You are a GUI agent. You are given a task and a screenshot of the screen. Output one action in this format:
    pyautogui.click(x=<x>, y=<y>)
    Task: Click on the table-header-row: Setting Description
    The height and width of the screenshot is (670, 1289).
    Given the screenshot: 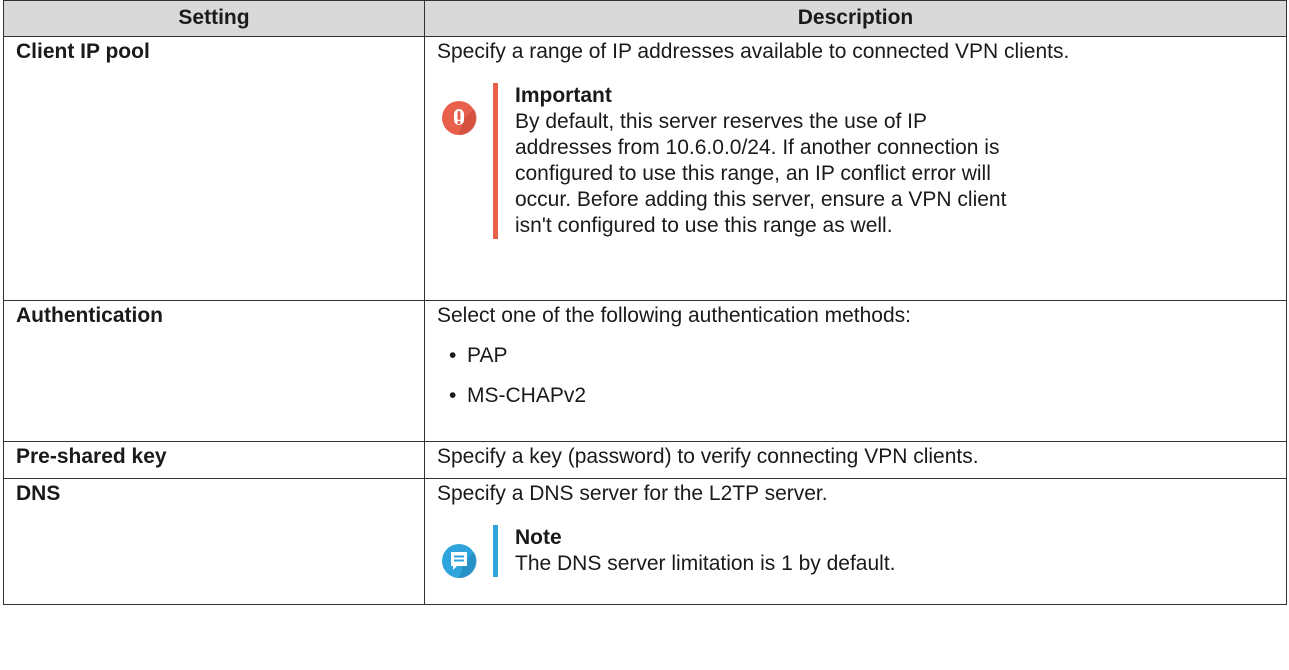 What is the action you would take?
    pyautogui.click(x=645, y=18)
    